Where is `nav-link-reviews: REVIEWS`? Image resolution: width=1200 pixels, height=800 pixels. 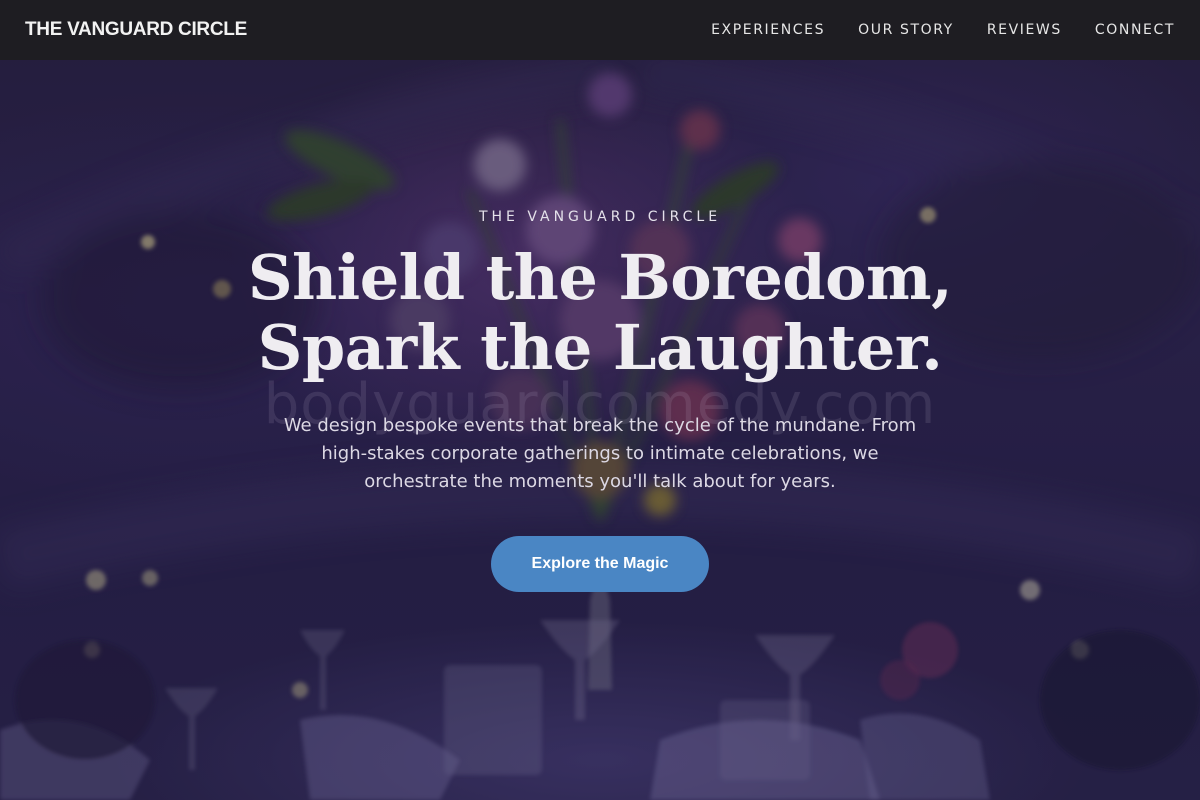 nav-link-reviews: REVIEWS is located at coordinates (1024, 30).